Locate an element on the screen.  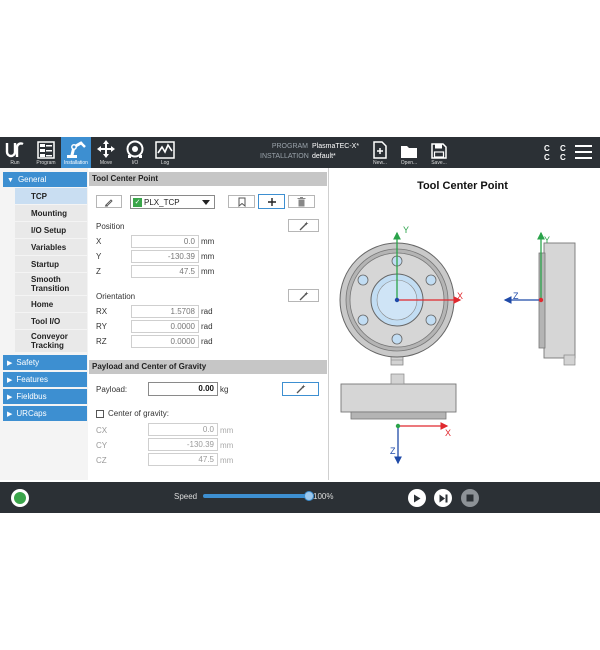
nav-item-home: Home is located at coordinates (51, 304).